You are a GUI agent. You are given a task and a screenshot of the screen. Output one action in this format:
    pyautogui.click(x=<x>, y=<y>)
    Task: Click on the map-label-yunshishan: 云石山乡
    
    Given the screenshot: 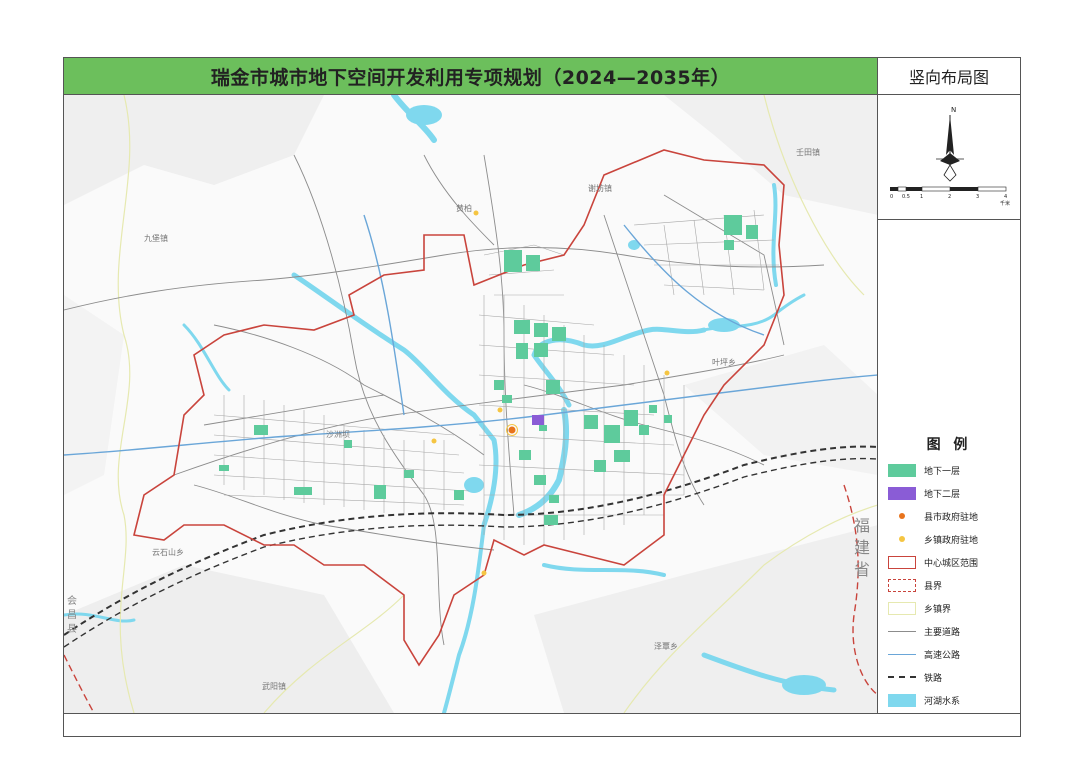 What is the action you would take?
    pyautogui.click(x=168, y=552)
    